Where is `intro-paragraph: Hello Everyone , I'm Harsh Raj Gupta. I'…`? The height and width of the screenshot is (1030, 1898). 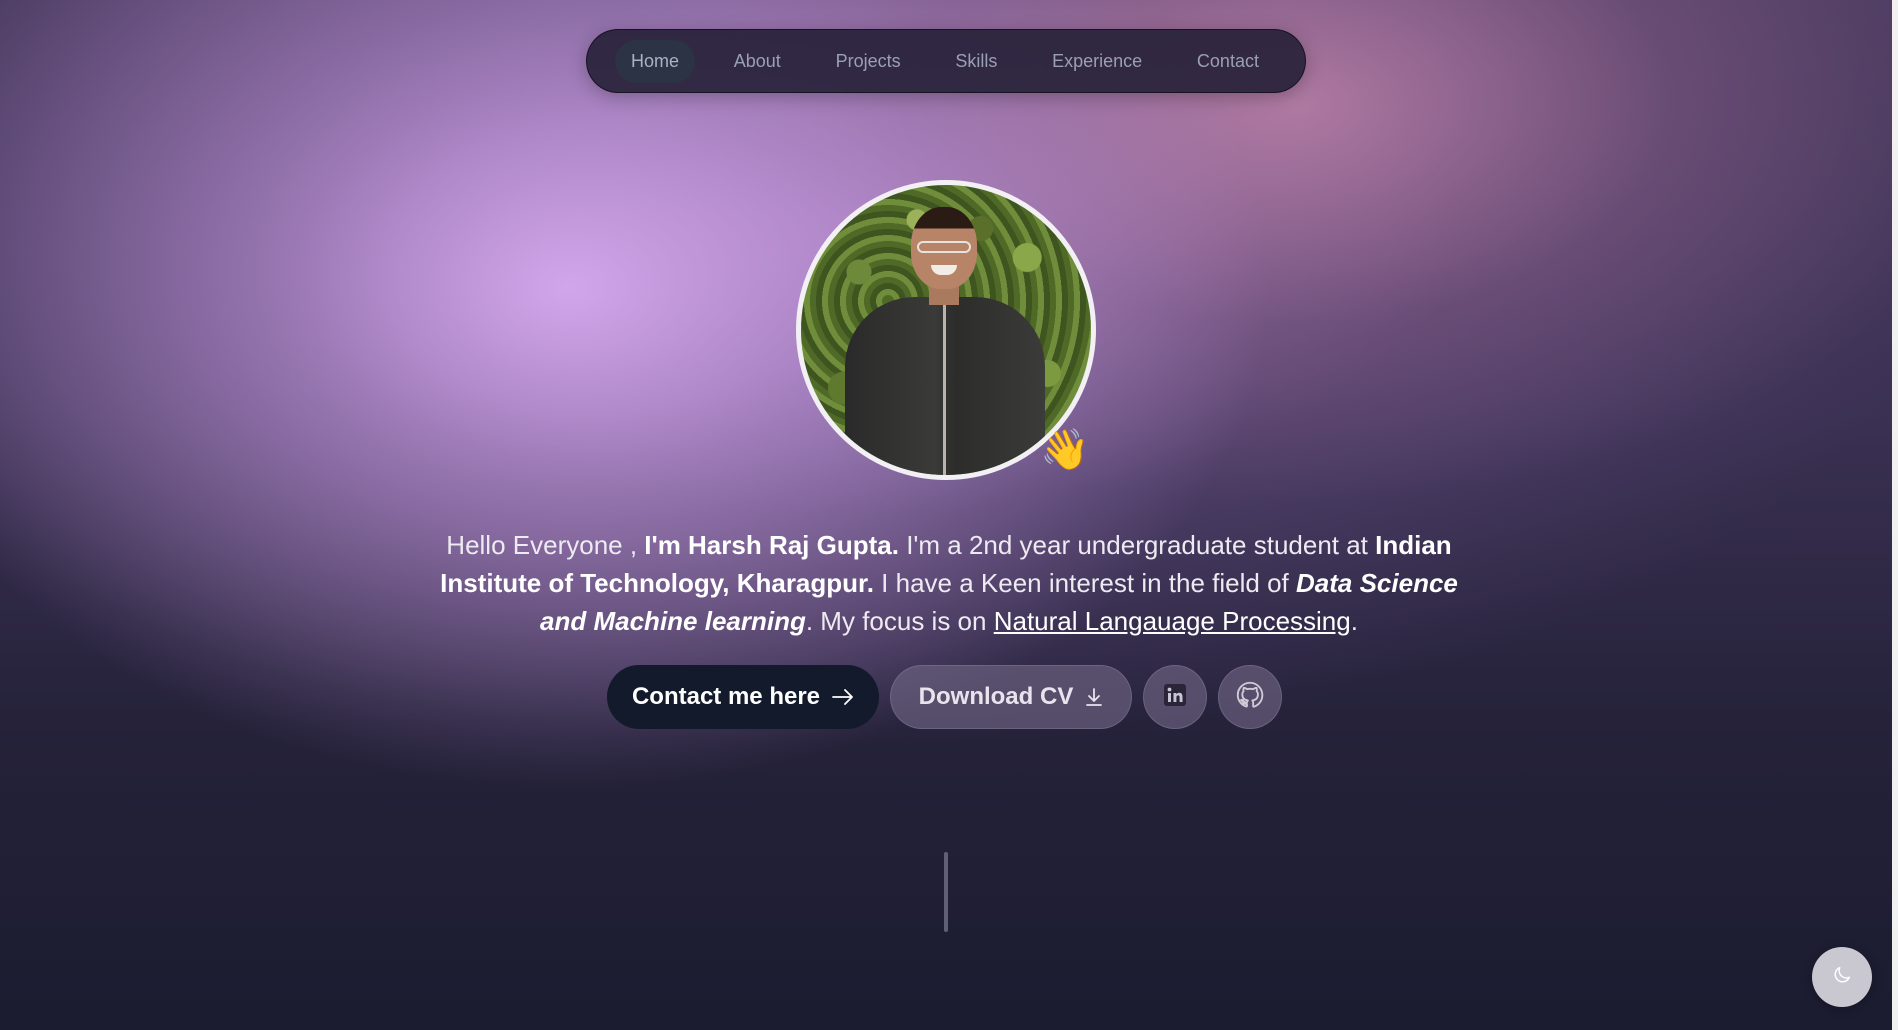
intro-paragraph: Hello Everyone , I'm Harsh Raj Gupta. I'… is located at coordinates (949, 583).